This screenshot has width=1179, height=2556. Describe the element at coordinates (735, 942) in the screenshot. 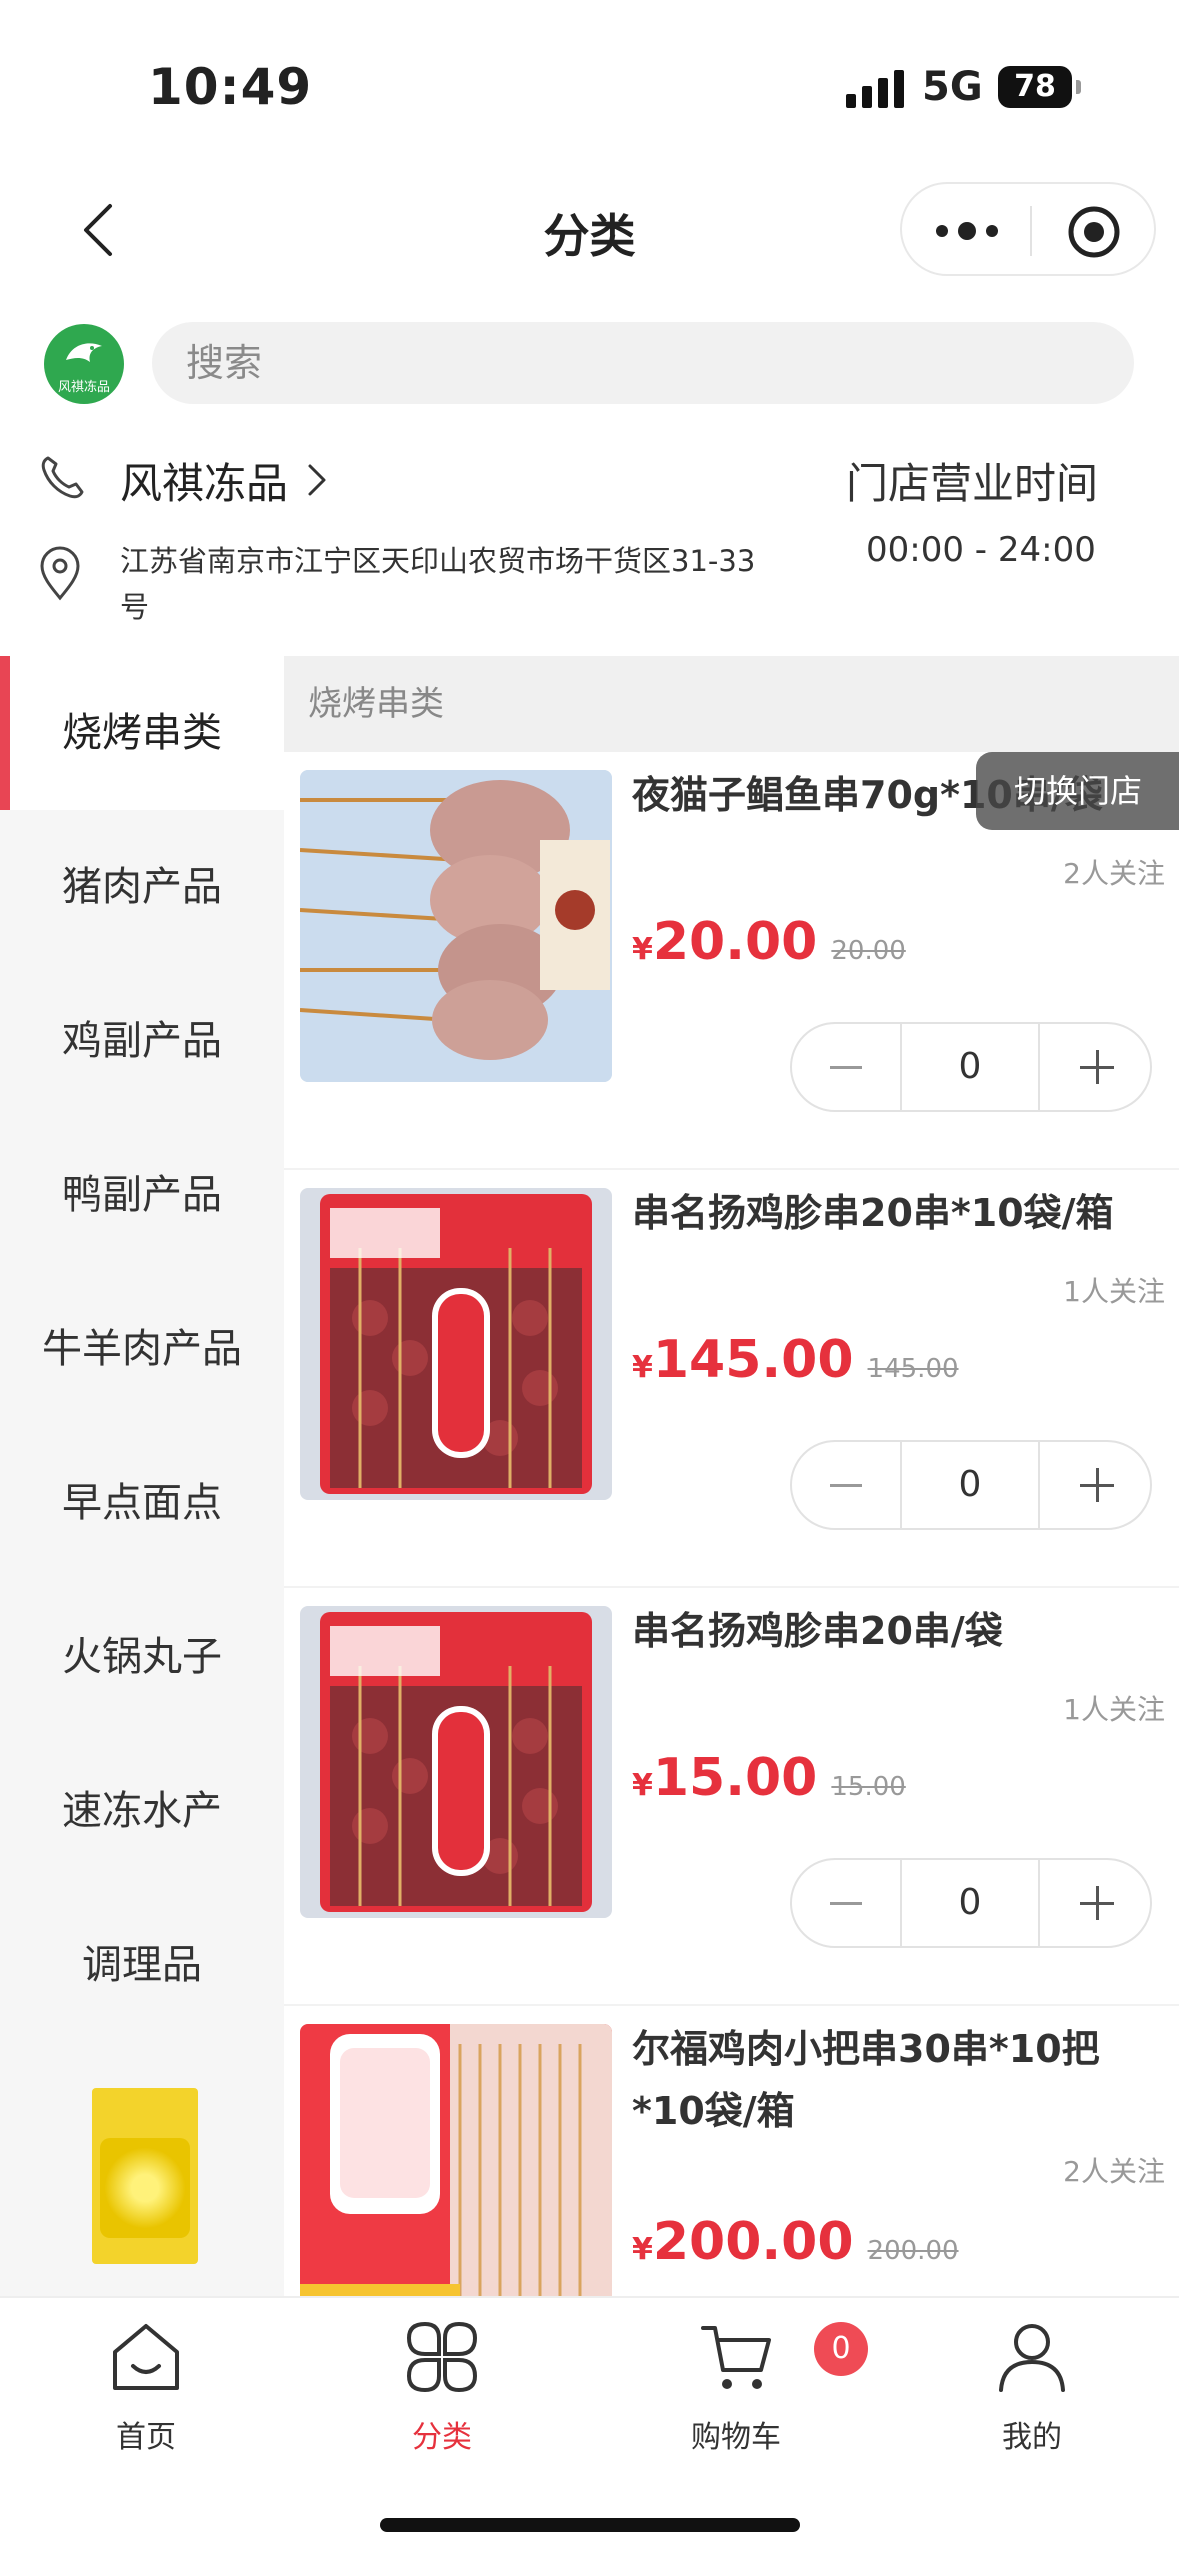

I see `price-amount: 20.00` at that location.